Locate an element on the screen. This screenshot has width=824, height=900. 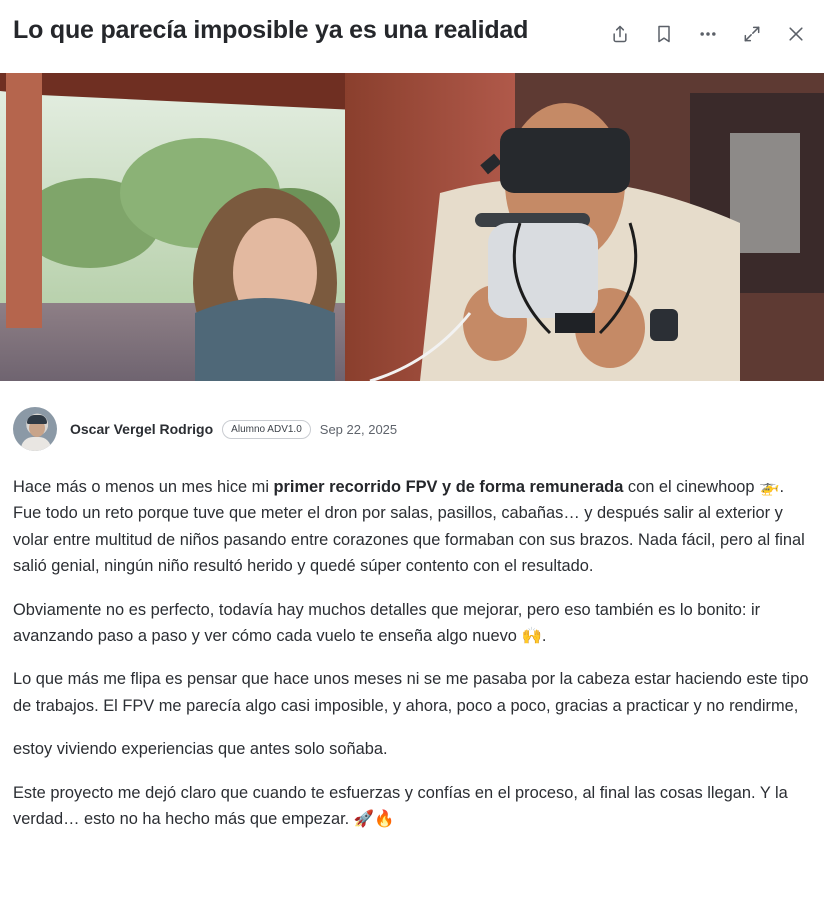
share-icon is located at coordinates (620, 34).